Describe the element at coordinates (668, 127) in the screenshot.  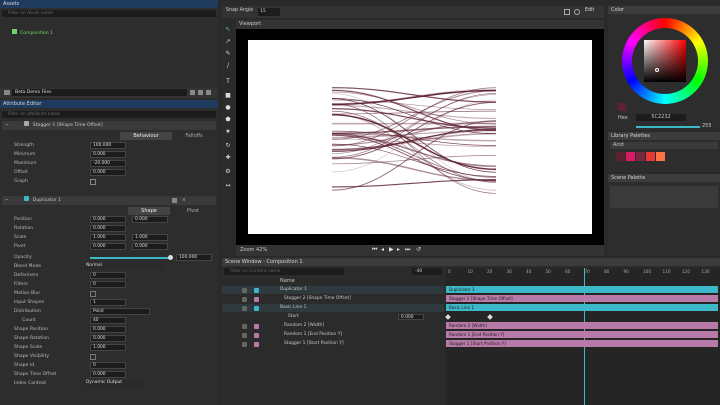
I see `alpha-slider` at that location.